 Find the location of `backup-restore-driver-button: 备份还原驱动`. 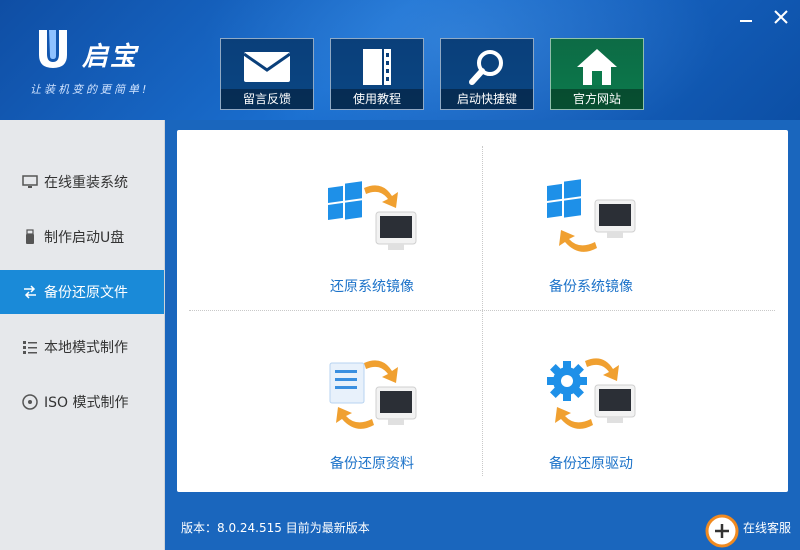

backup-restore-driver-button: 备份还原驱动 is located at coordinates (591, 425).